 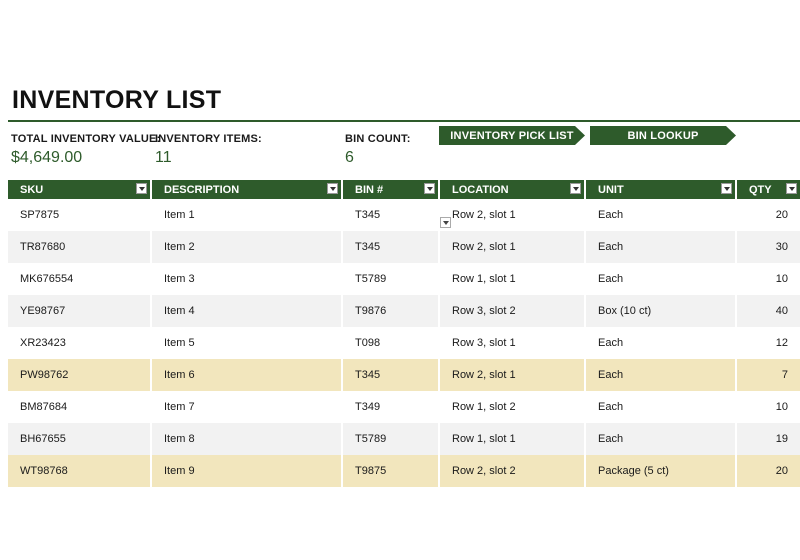 I want to click on table-row: BM87684 Item 7 T349 Row 1, slot 2 Each 10, so click(x=404, y=407).